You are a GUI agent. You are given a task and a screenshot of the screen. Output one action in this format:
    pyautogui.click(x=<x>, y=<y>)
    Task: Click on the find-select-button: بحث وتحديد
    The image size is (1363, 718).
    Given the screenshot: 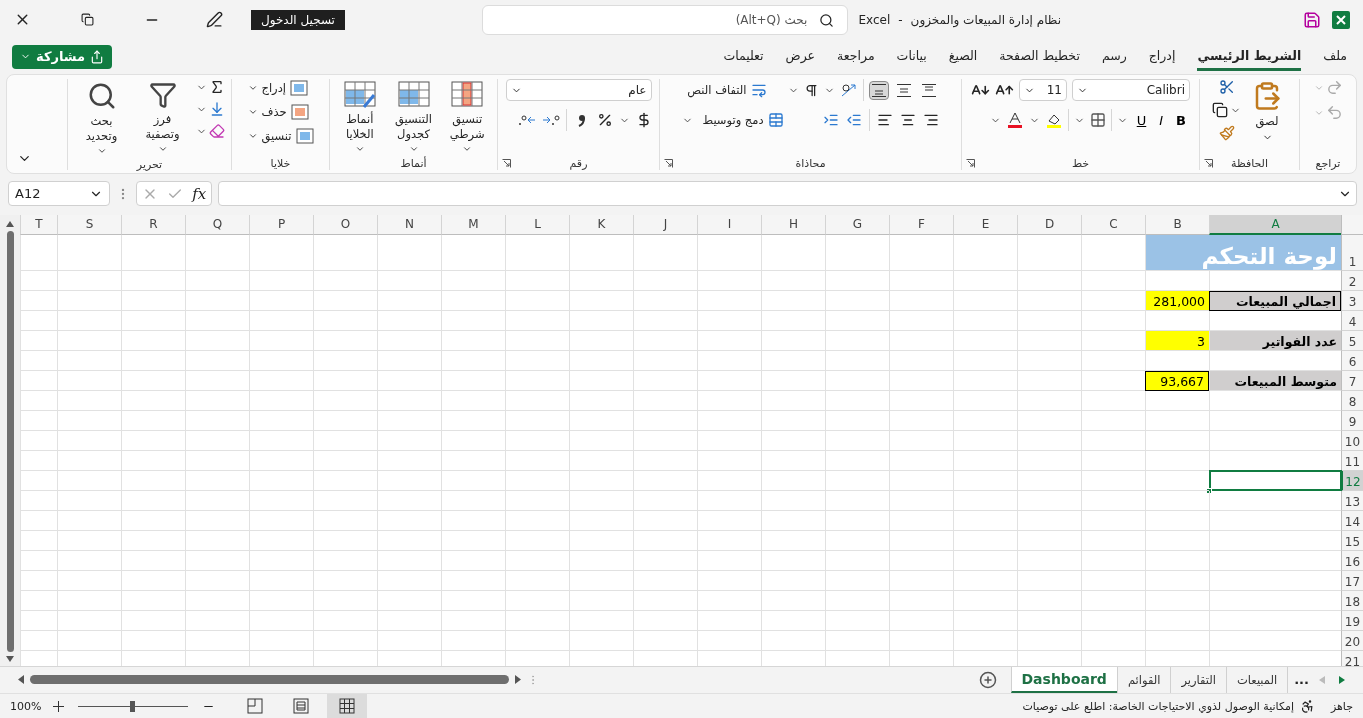 What is the action you would take?
    pyautogui.click(x=101, y=119)
    